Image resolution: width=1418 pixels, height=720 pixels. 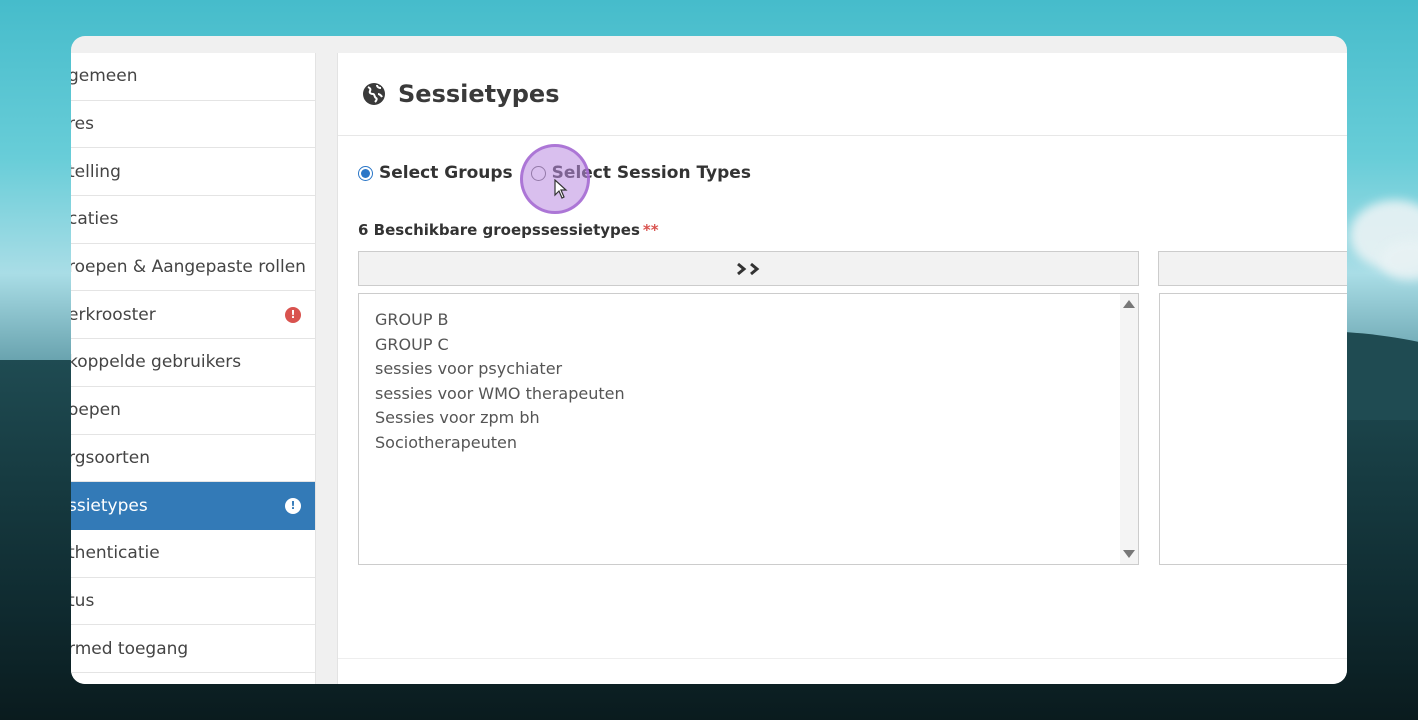 I want to click on required-marker: **, so click(x=650, y=230).